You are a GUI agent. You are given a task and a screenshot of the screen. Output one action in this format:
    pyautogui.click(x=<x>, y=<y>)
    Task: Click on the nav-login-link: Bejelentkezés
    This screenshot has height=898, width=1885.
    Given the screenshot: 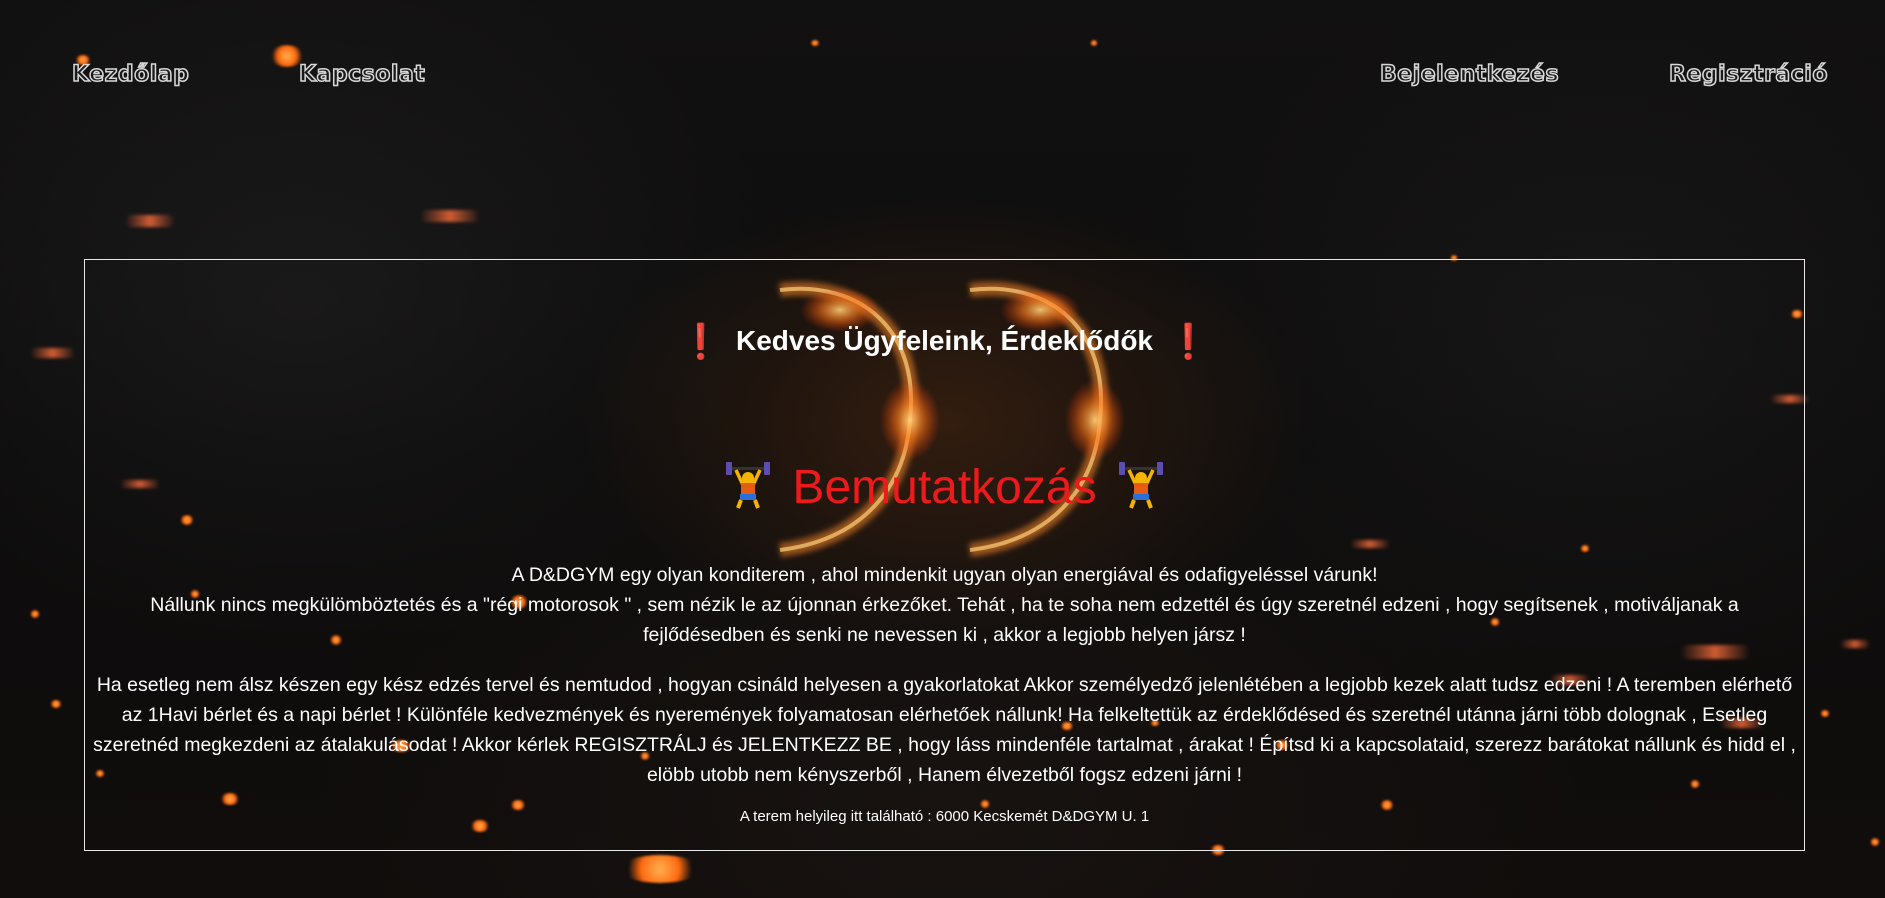 What is the action you would take?
    pyautogui.click(x=1469, y=74)
    